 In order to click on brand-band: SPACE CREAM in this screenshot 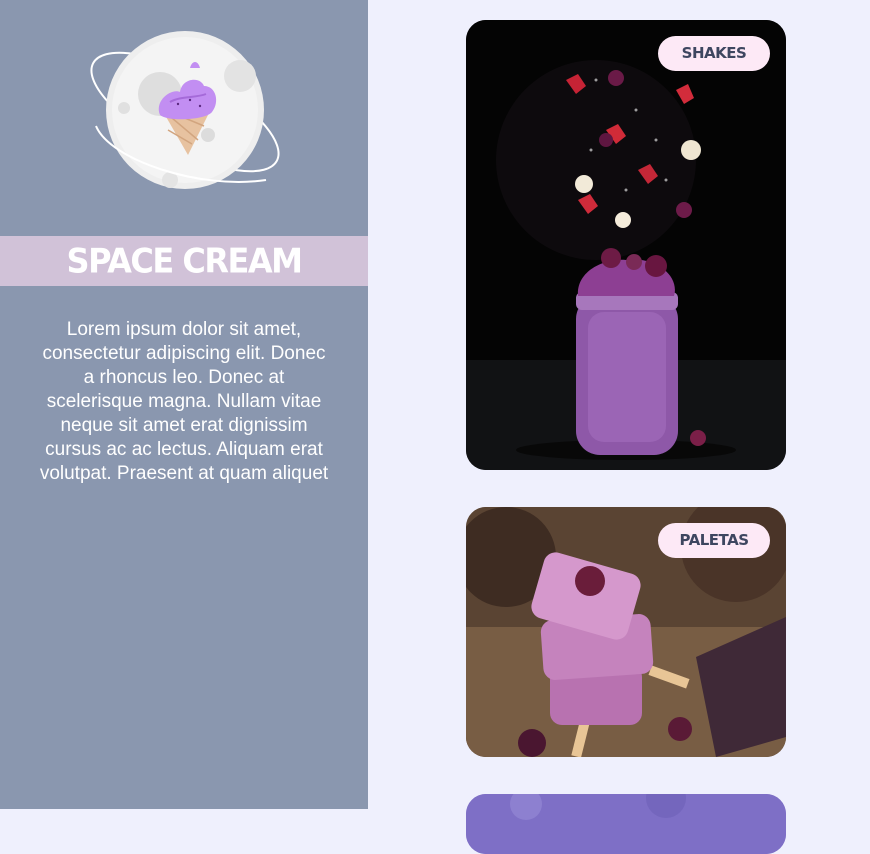, I will do `click(184, 261)`.